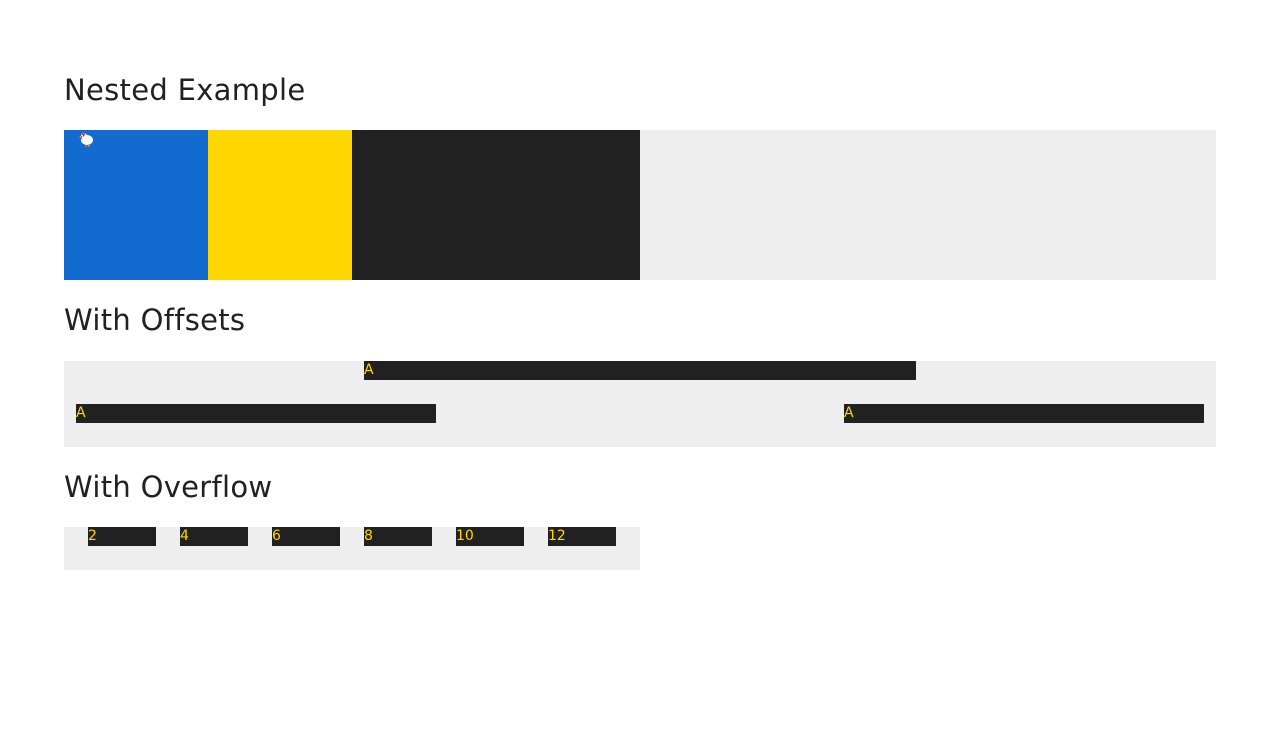 This screenshot has width=1280, height=746. I want to click on overflow-item: 2, so click(122, 536).